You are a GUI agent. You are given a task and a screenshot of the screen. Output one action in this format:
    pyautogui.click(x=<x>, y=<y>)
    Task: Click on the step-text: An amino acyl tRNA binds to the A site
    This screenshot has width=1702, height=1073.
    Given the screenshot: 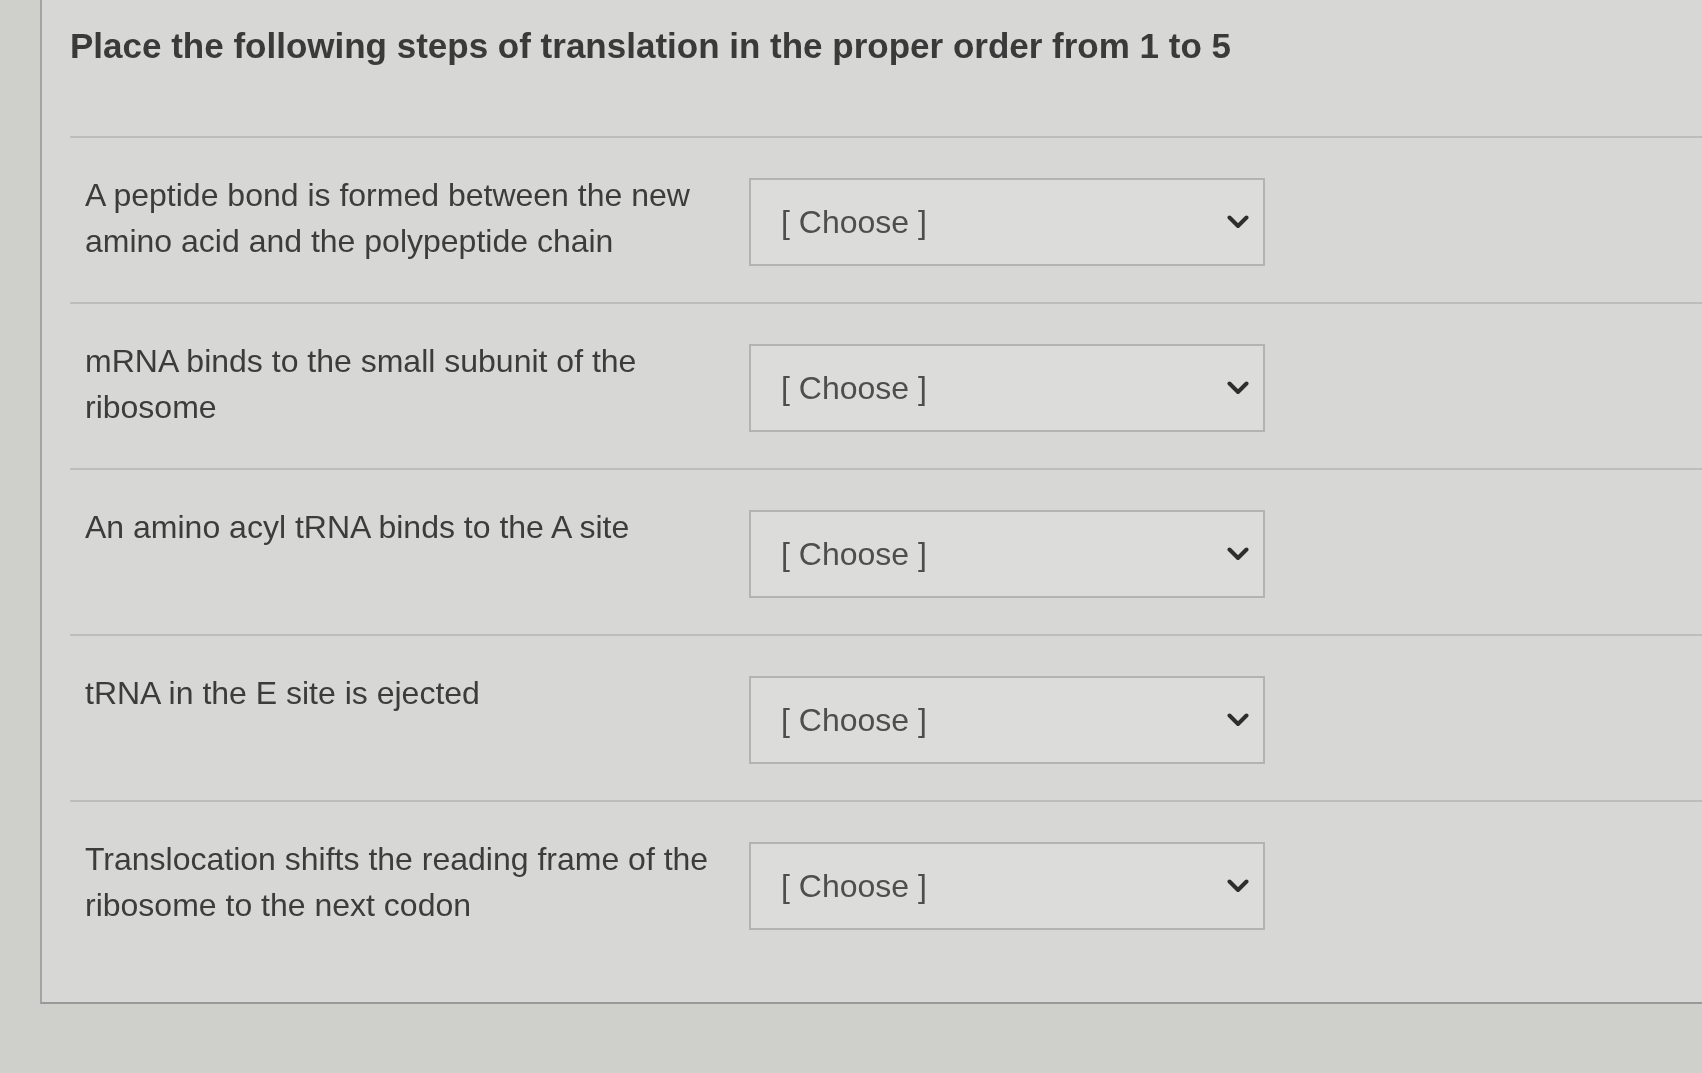 What is the action you would take?
    pyautogui.click(x=358, y=527)
    